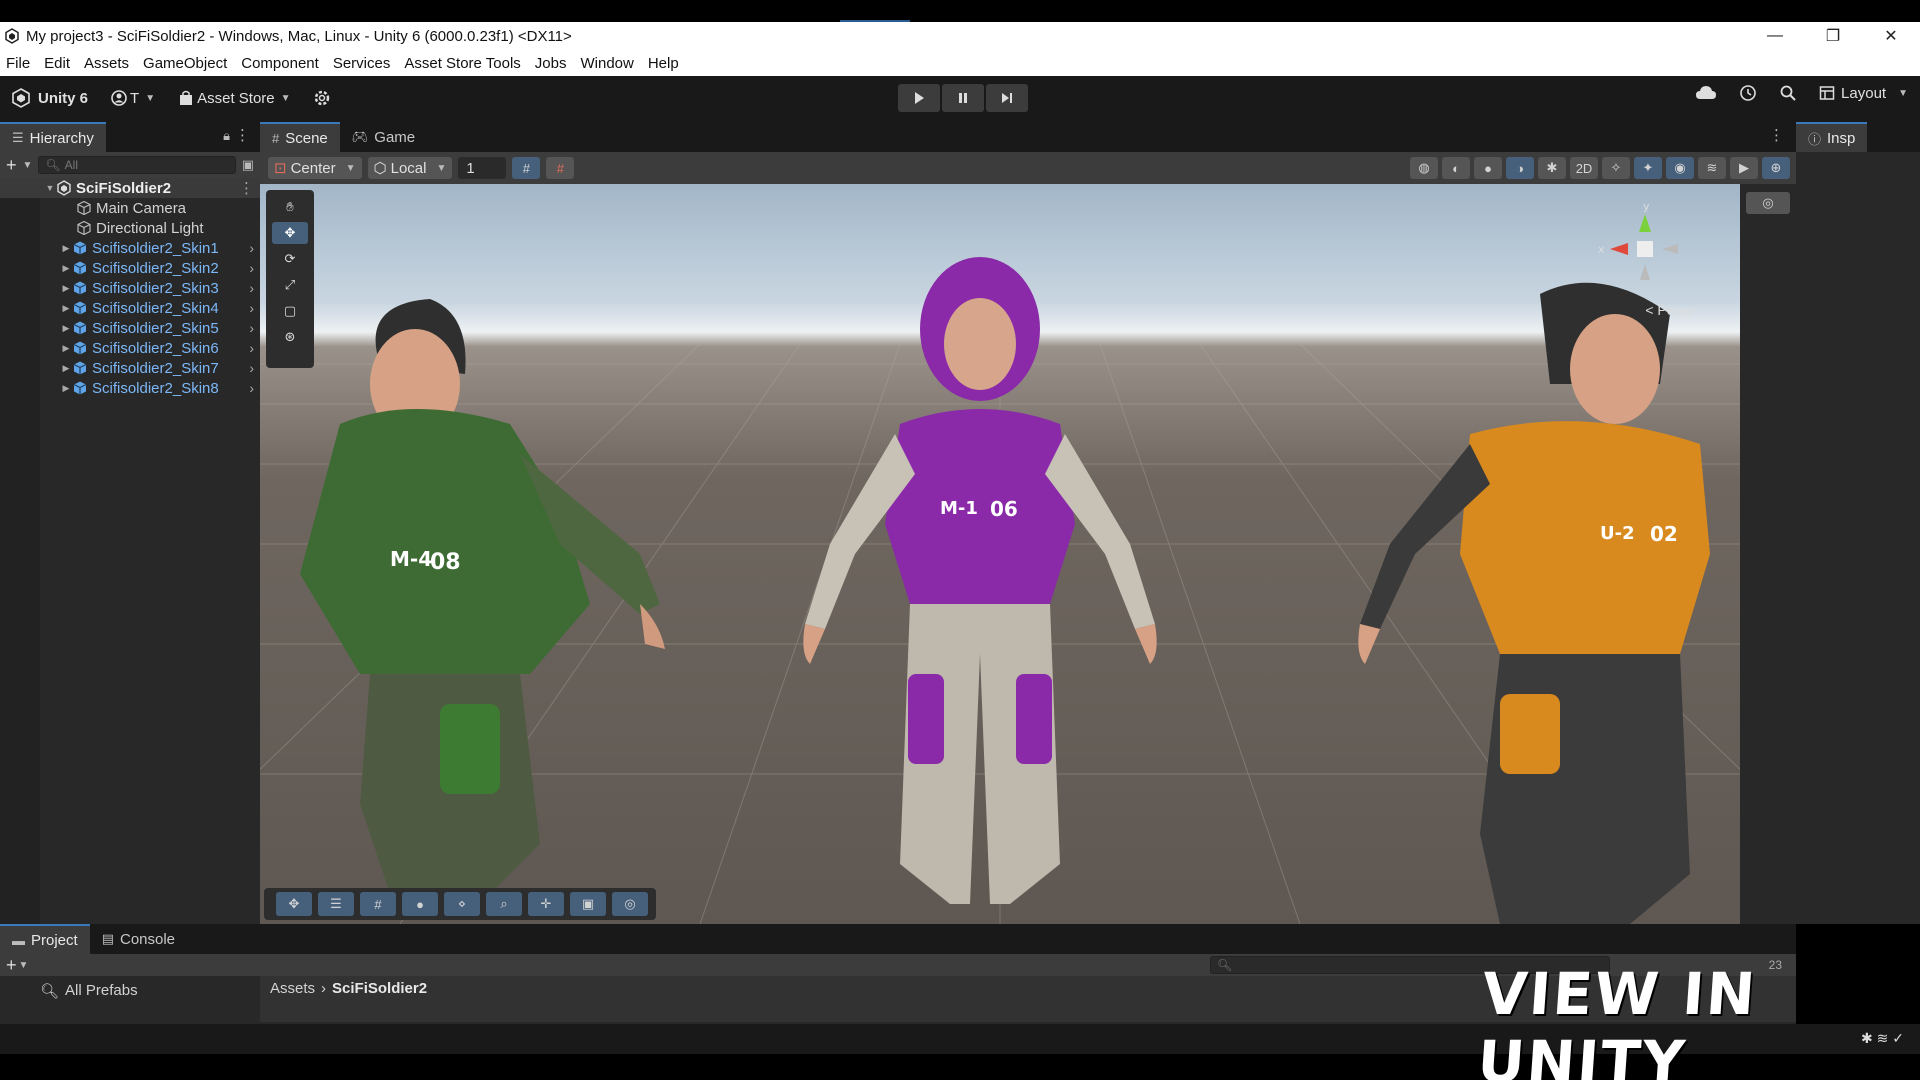 This screenshot has height=1080, width=1920. Describe the element at coordinates (560, 168) in the screenshot. I see `grid-visibility-dropdown: #` at that location.